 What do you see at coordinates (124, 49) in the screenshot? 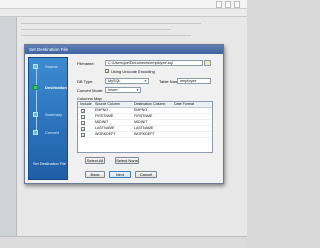
I see `dialog-title: Set Destination File` at bounding box center [124, 49].